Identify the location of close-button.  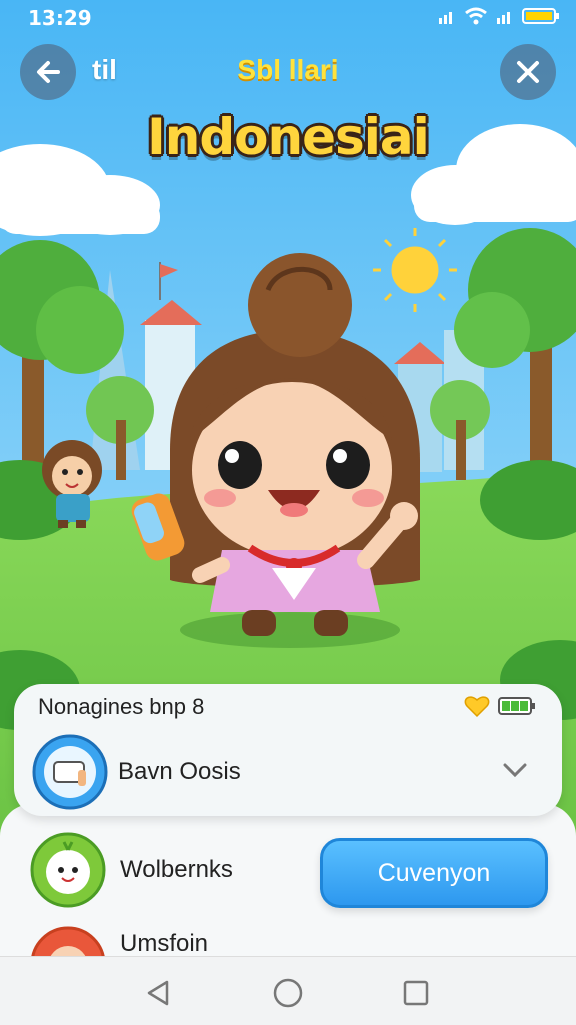
(528, 72).